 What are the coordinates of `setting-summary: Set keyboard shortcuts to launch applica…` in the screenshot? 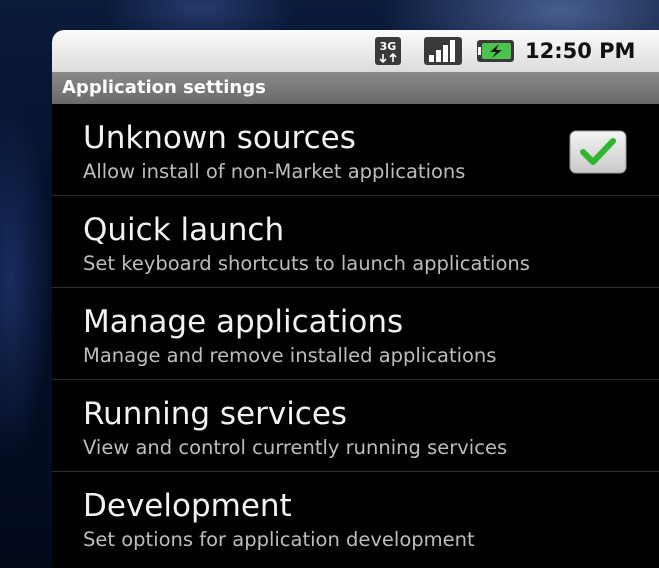 It's located at (306, 263).